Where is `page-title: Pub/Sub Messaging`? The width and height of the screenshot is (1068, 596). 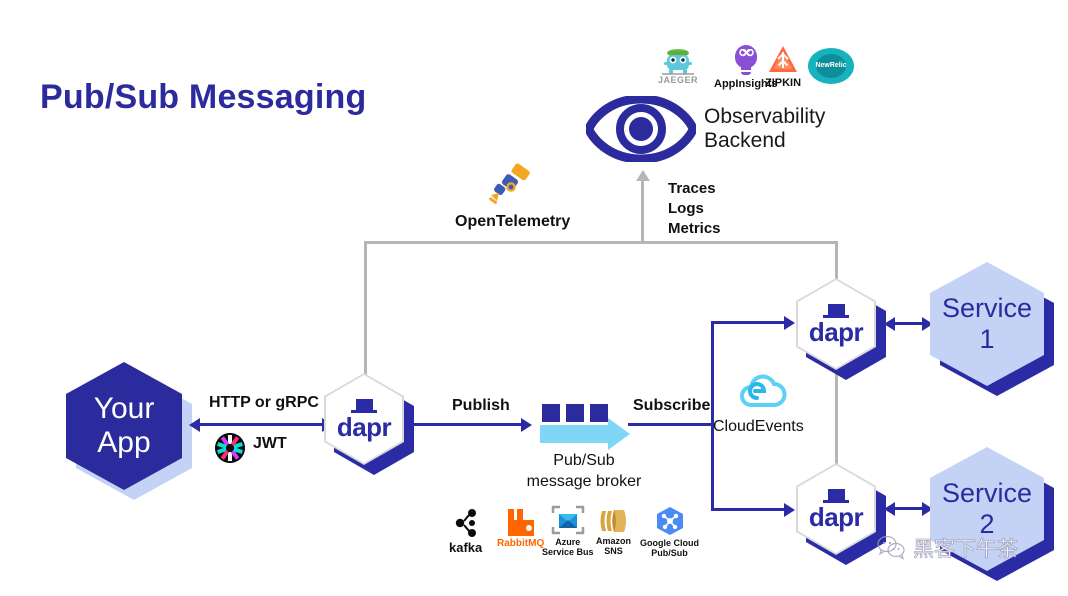 page-title: Pub/Sub Messaging is located at coordinates (203, 97).